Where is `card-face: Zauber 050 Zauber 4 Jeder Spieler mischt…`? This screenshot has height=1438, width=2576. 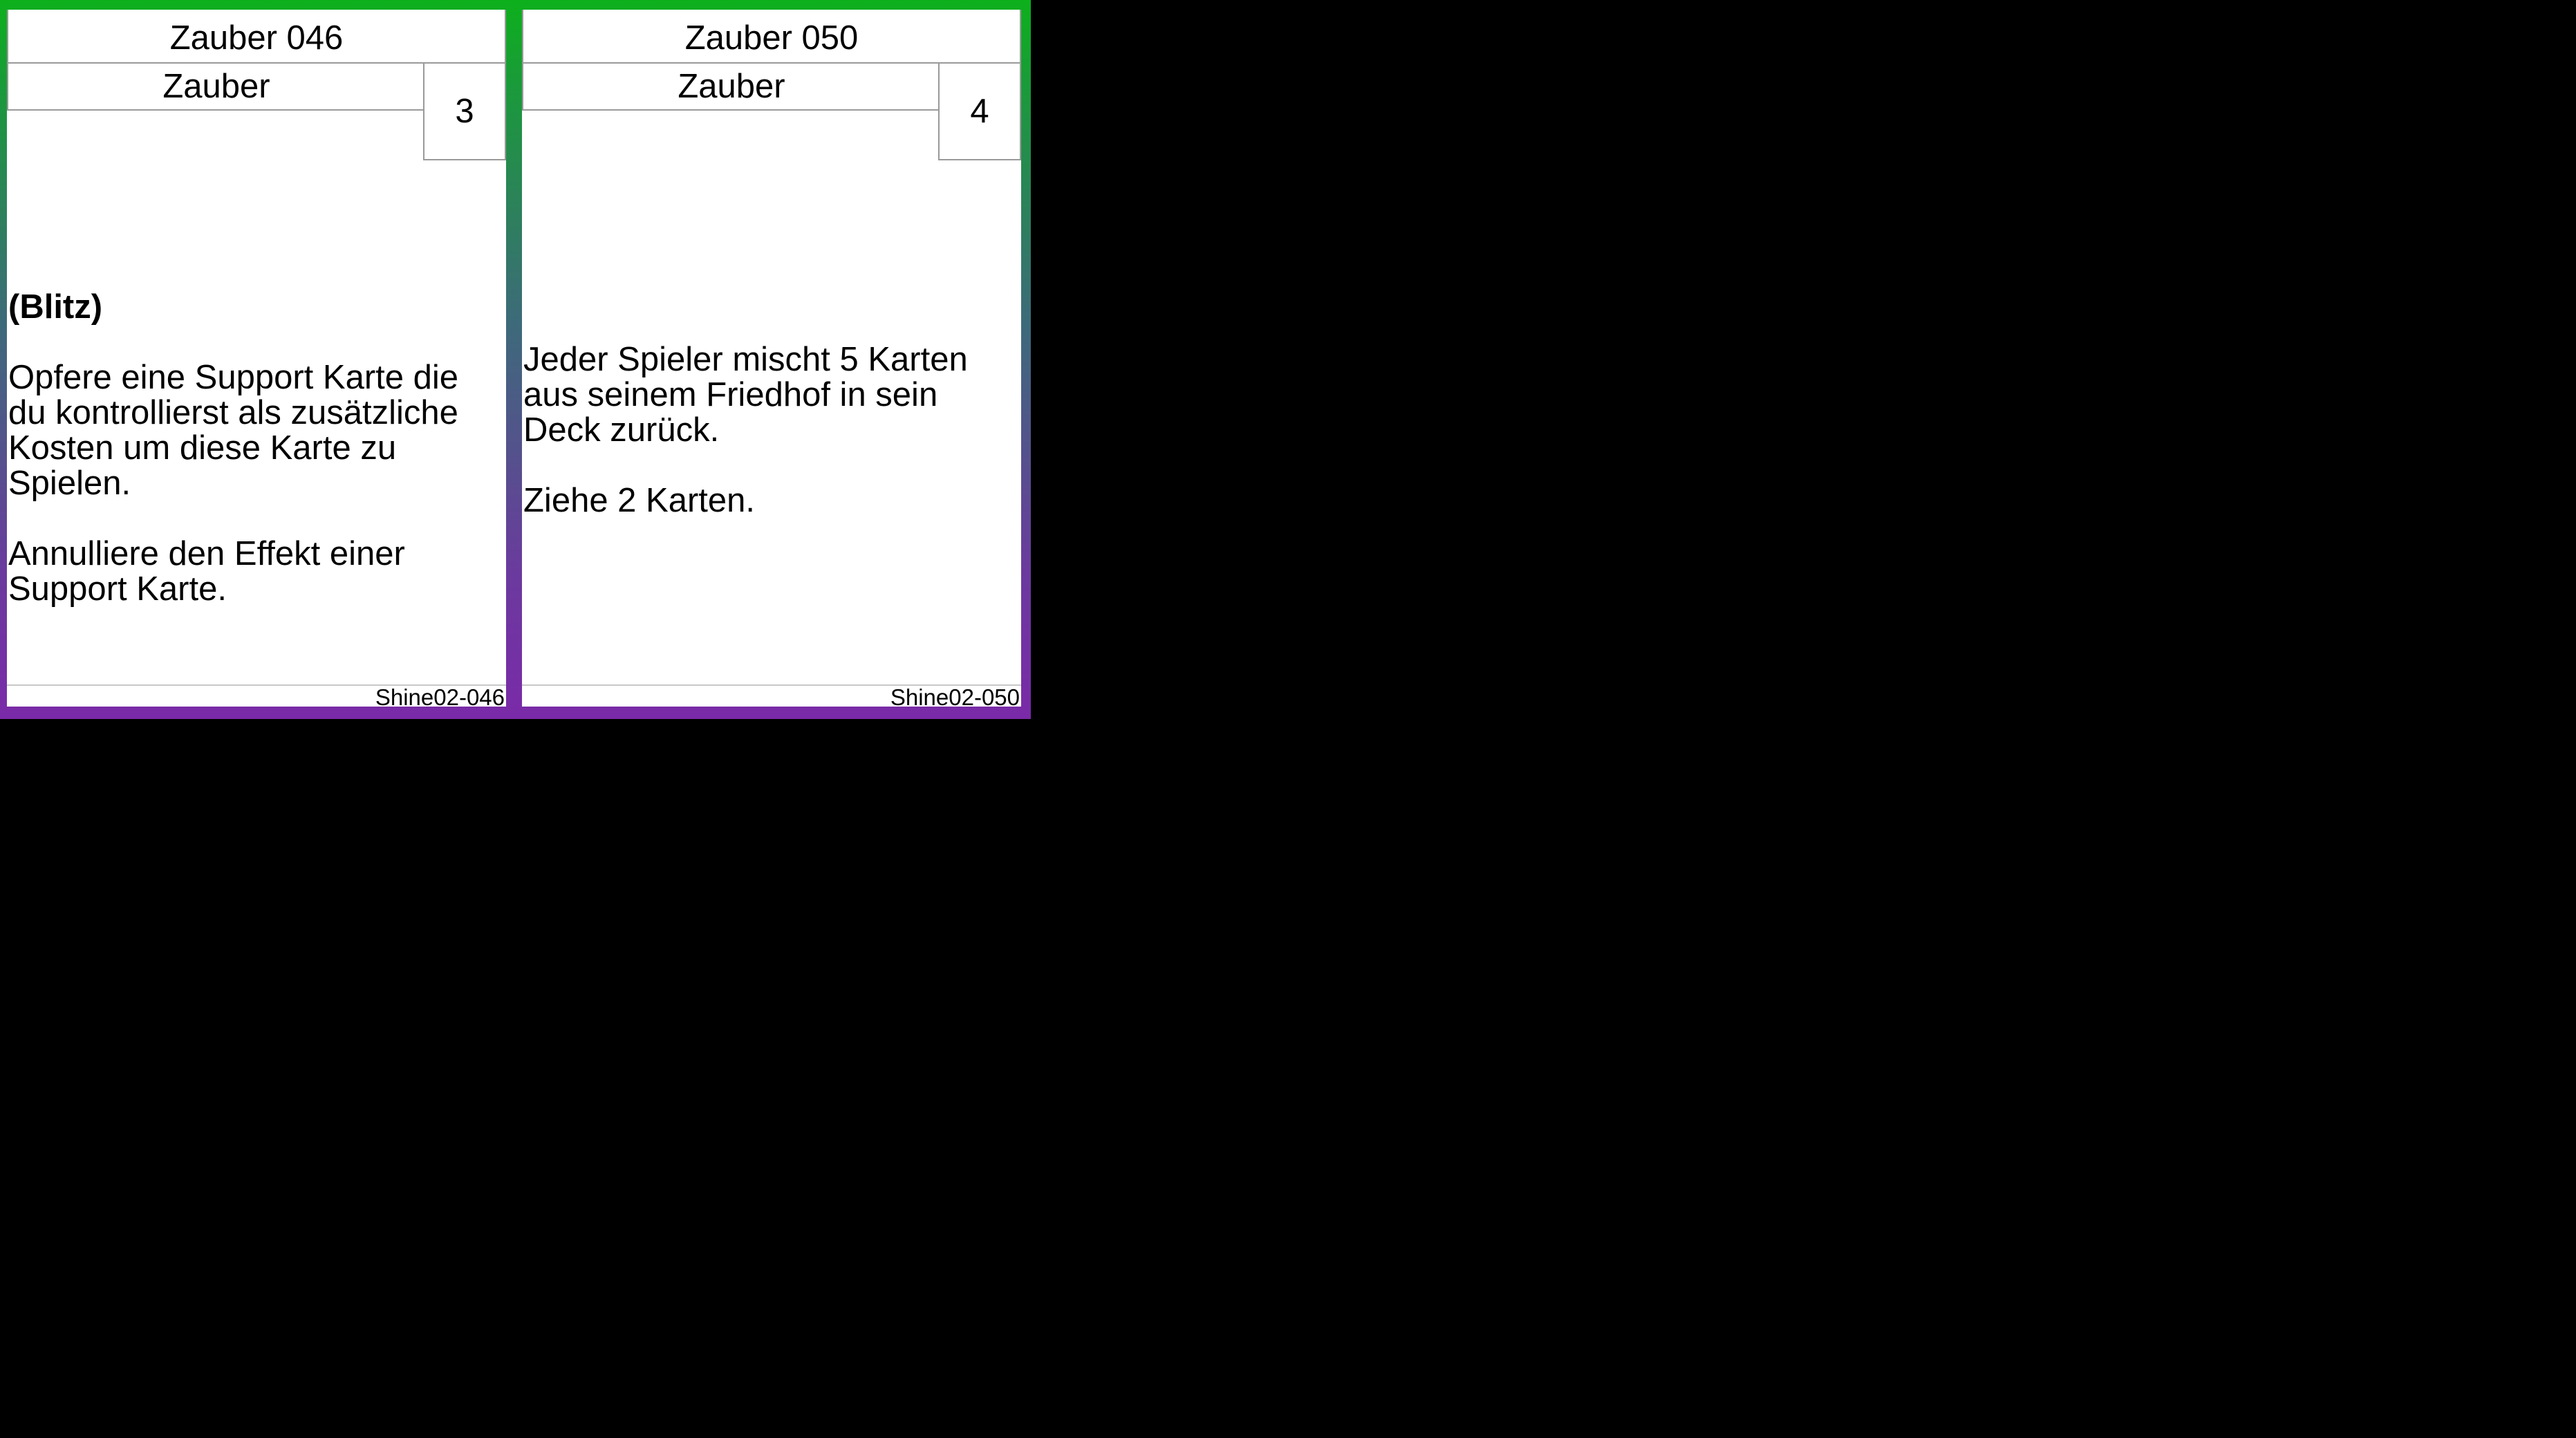
card-face: Zauber 050 Zauber 4 Jeder Spieler mischt… is located at coordinates (771, 360).